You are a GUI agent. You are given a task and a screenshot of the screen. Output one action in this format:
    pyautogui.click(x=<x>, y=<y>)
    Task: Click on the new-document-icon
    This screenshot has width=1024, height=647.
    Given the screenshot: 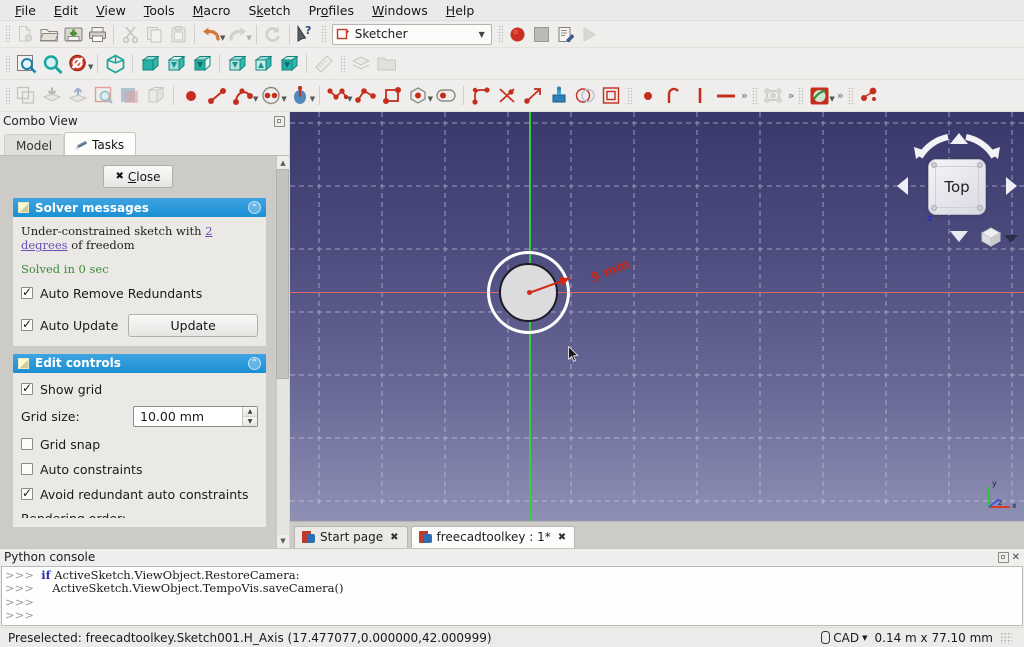 What is the action you would take?
    pyautogui.click(x=25, y=34)
    